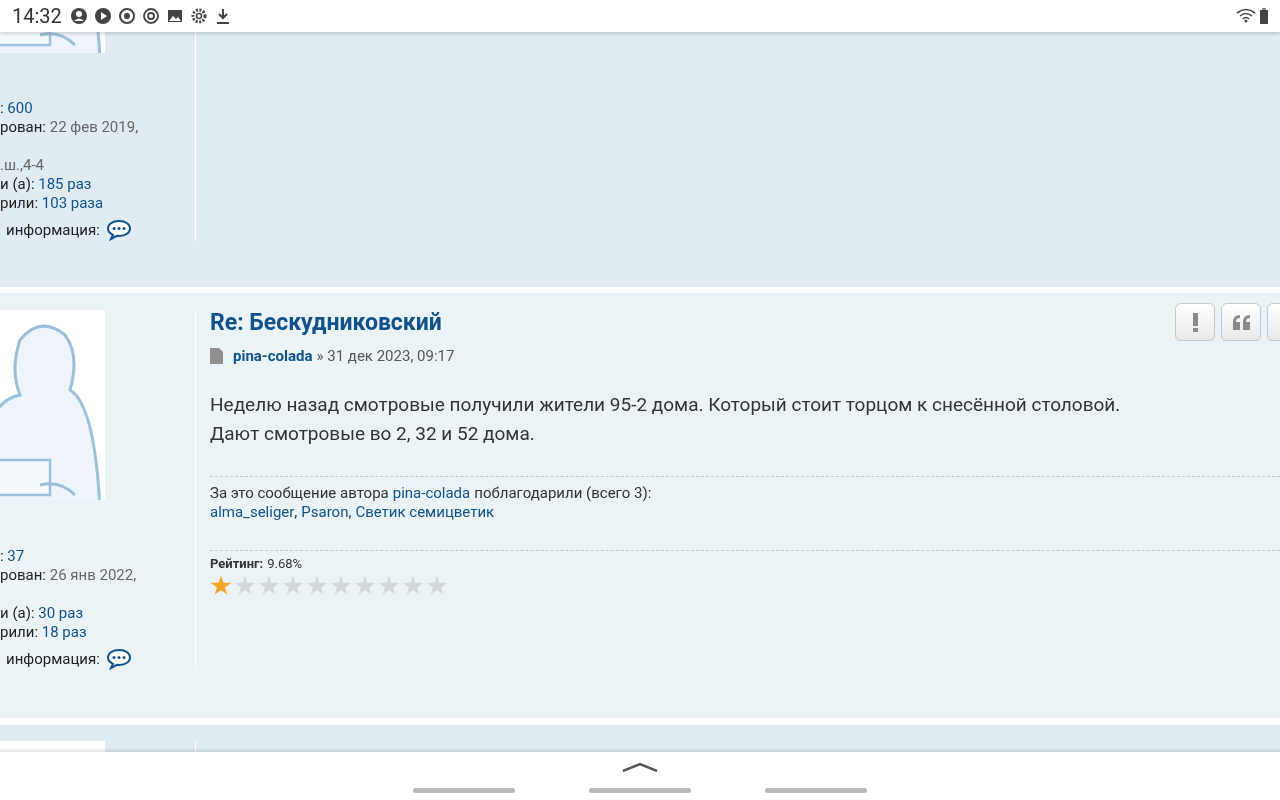 This screenshot has width=1280, height=800. I want to click on rating-value: 9.68%, so click(285, 563).